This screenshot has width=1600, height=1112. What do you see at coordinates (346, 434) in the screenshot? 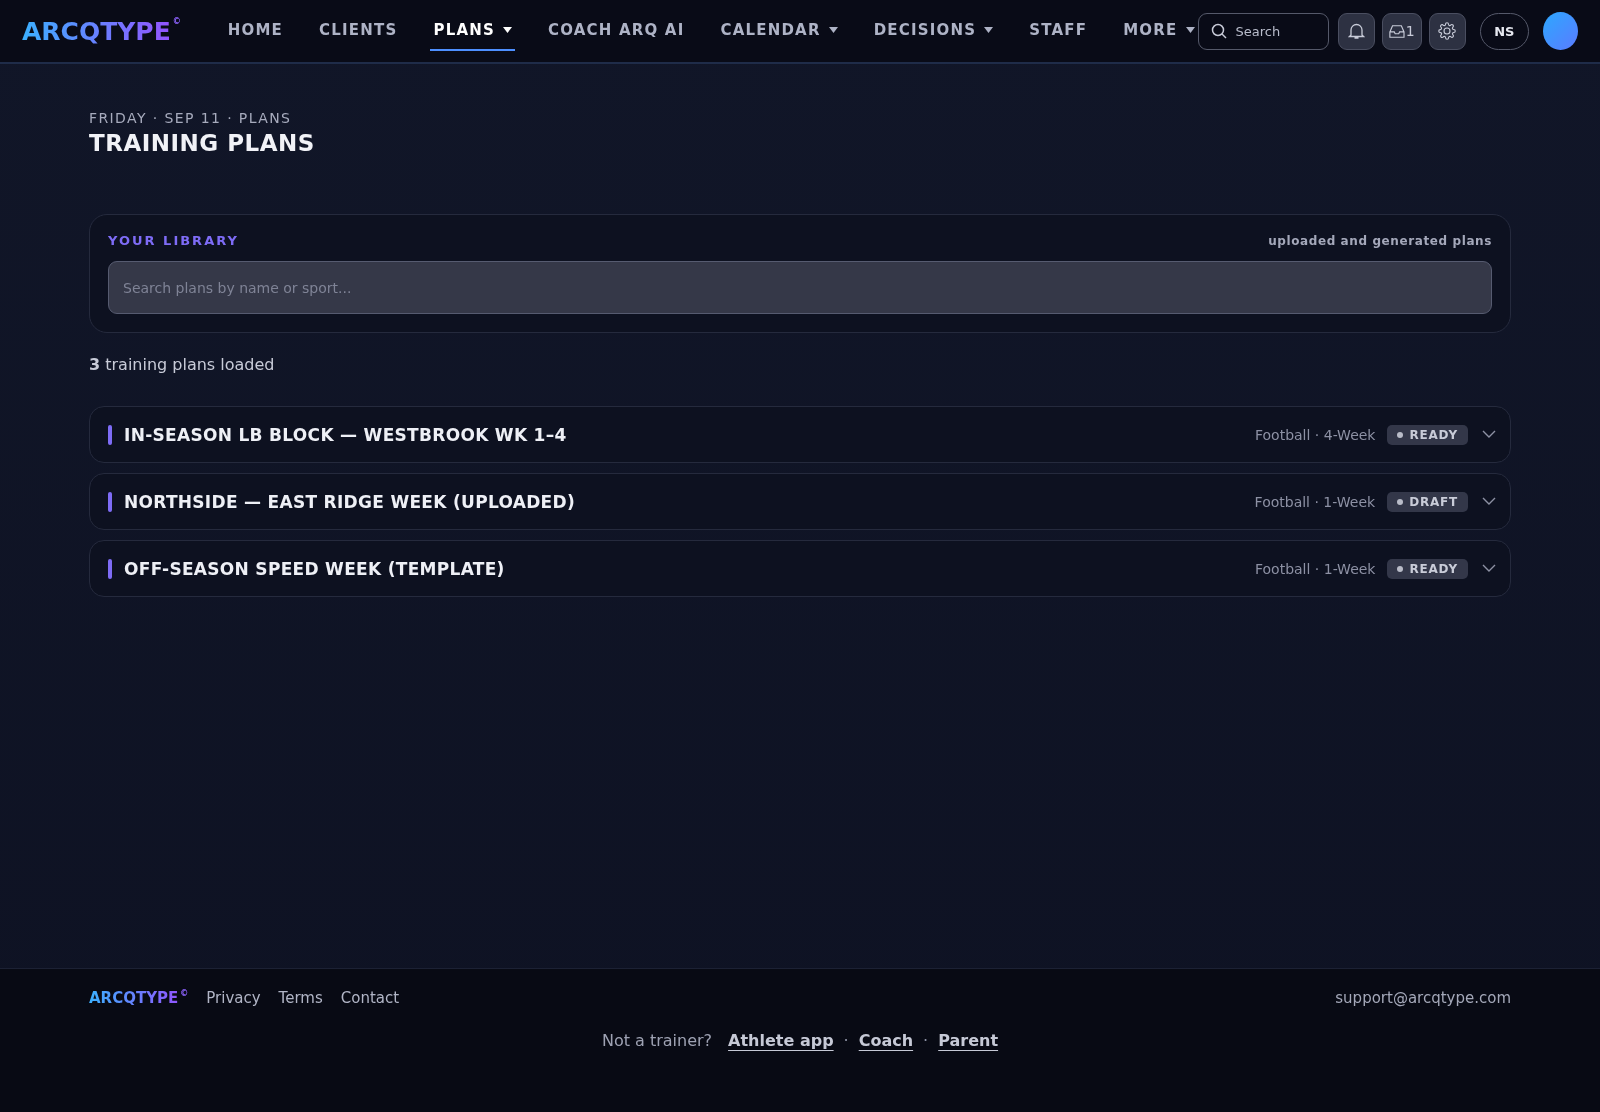
I see `plan-name: IN-SEASON LB BLOCK — WESTBROOK WK 1–4` at bounding box center [346, 434].